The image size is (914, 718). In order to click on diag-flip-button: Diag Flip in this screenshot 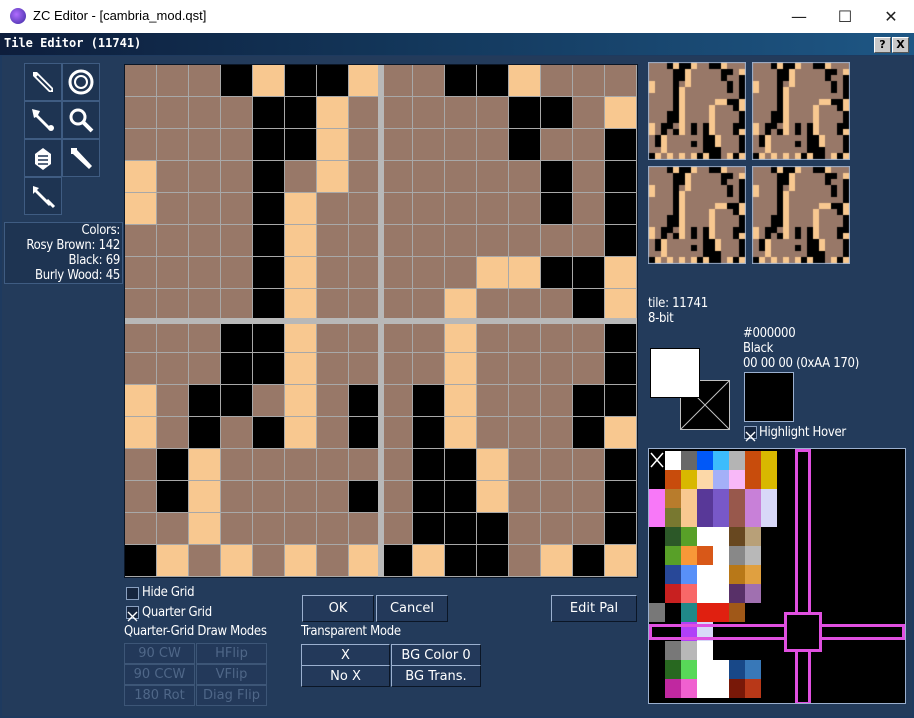, I will do `click(231, 695)`.